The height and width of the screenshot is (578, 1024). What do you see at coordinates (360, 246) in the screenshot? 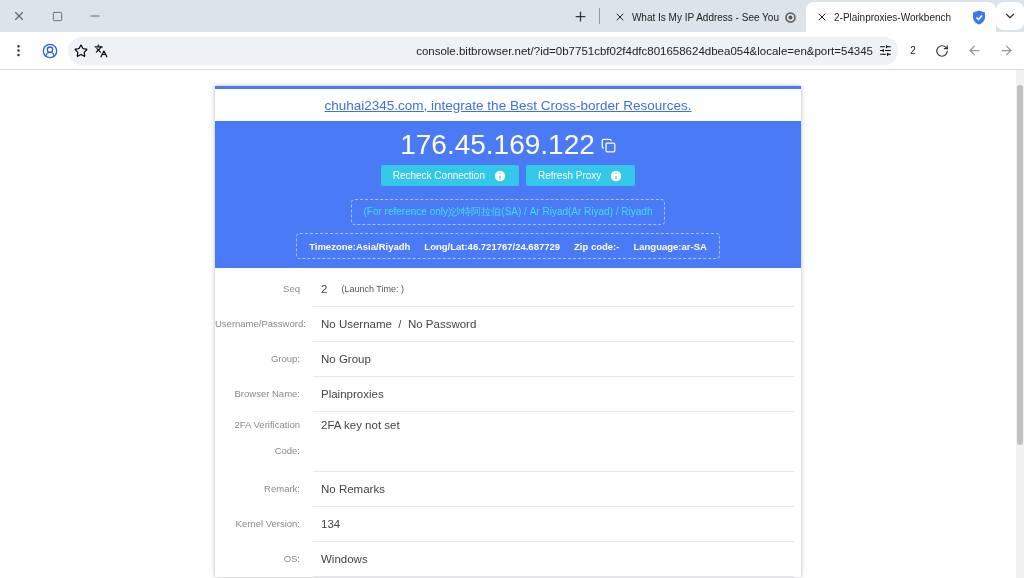
I see `detail-text: Timezone:Asia/Riyadh` at bounding box center [360, 246].